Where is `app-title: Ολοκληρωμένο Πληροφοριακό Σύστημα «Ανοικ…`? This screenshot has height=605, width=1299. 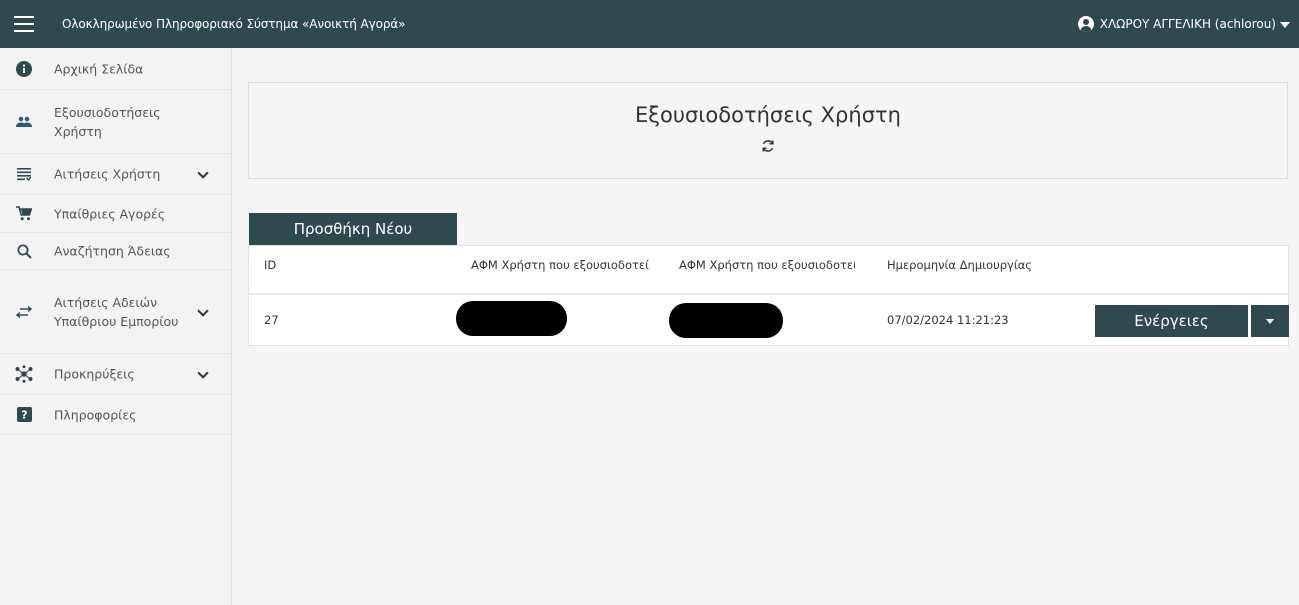
app-title: Ολοκληρωμένο Πληροφοριακό Σύστημα «Ανοικ… is located at coordinates (234, 24).